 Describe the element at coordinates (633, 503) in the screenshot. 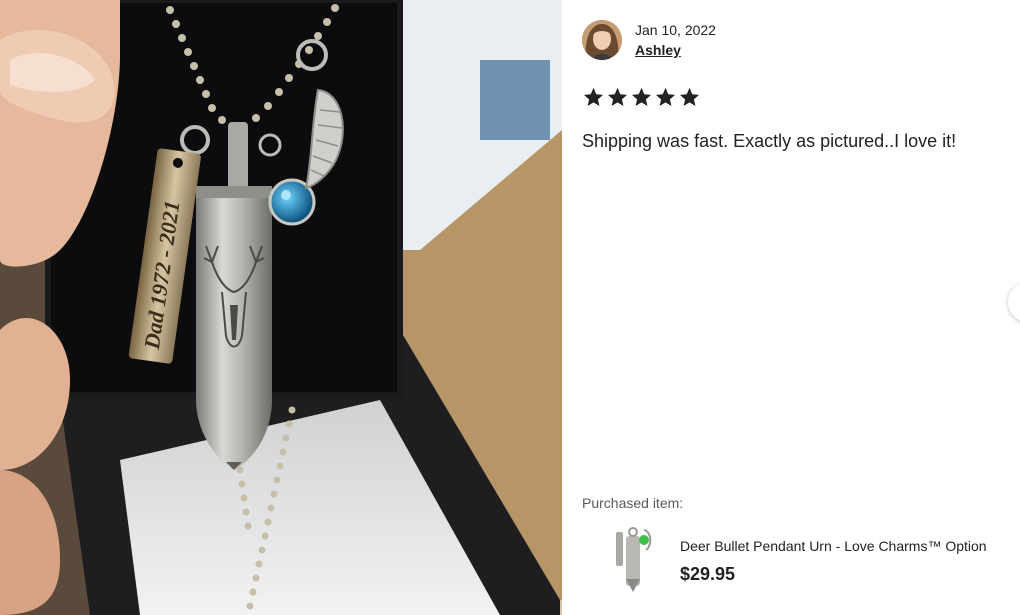

I see `purchased-item-label: Purchased item:` at that location.